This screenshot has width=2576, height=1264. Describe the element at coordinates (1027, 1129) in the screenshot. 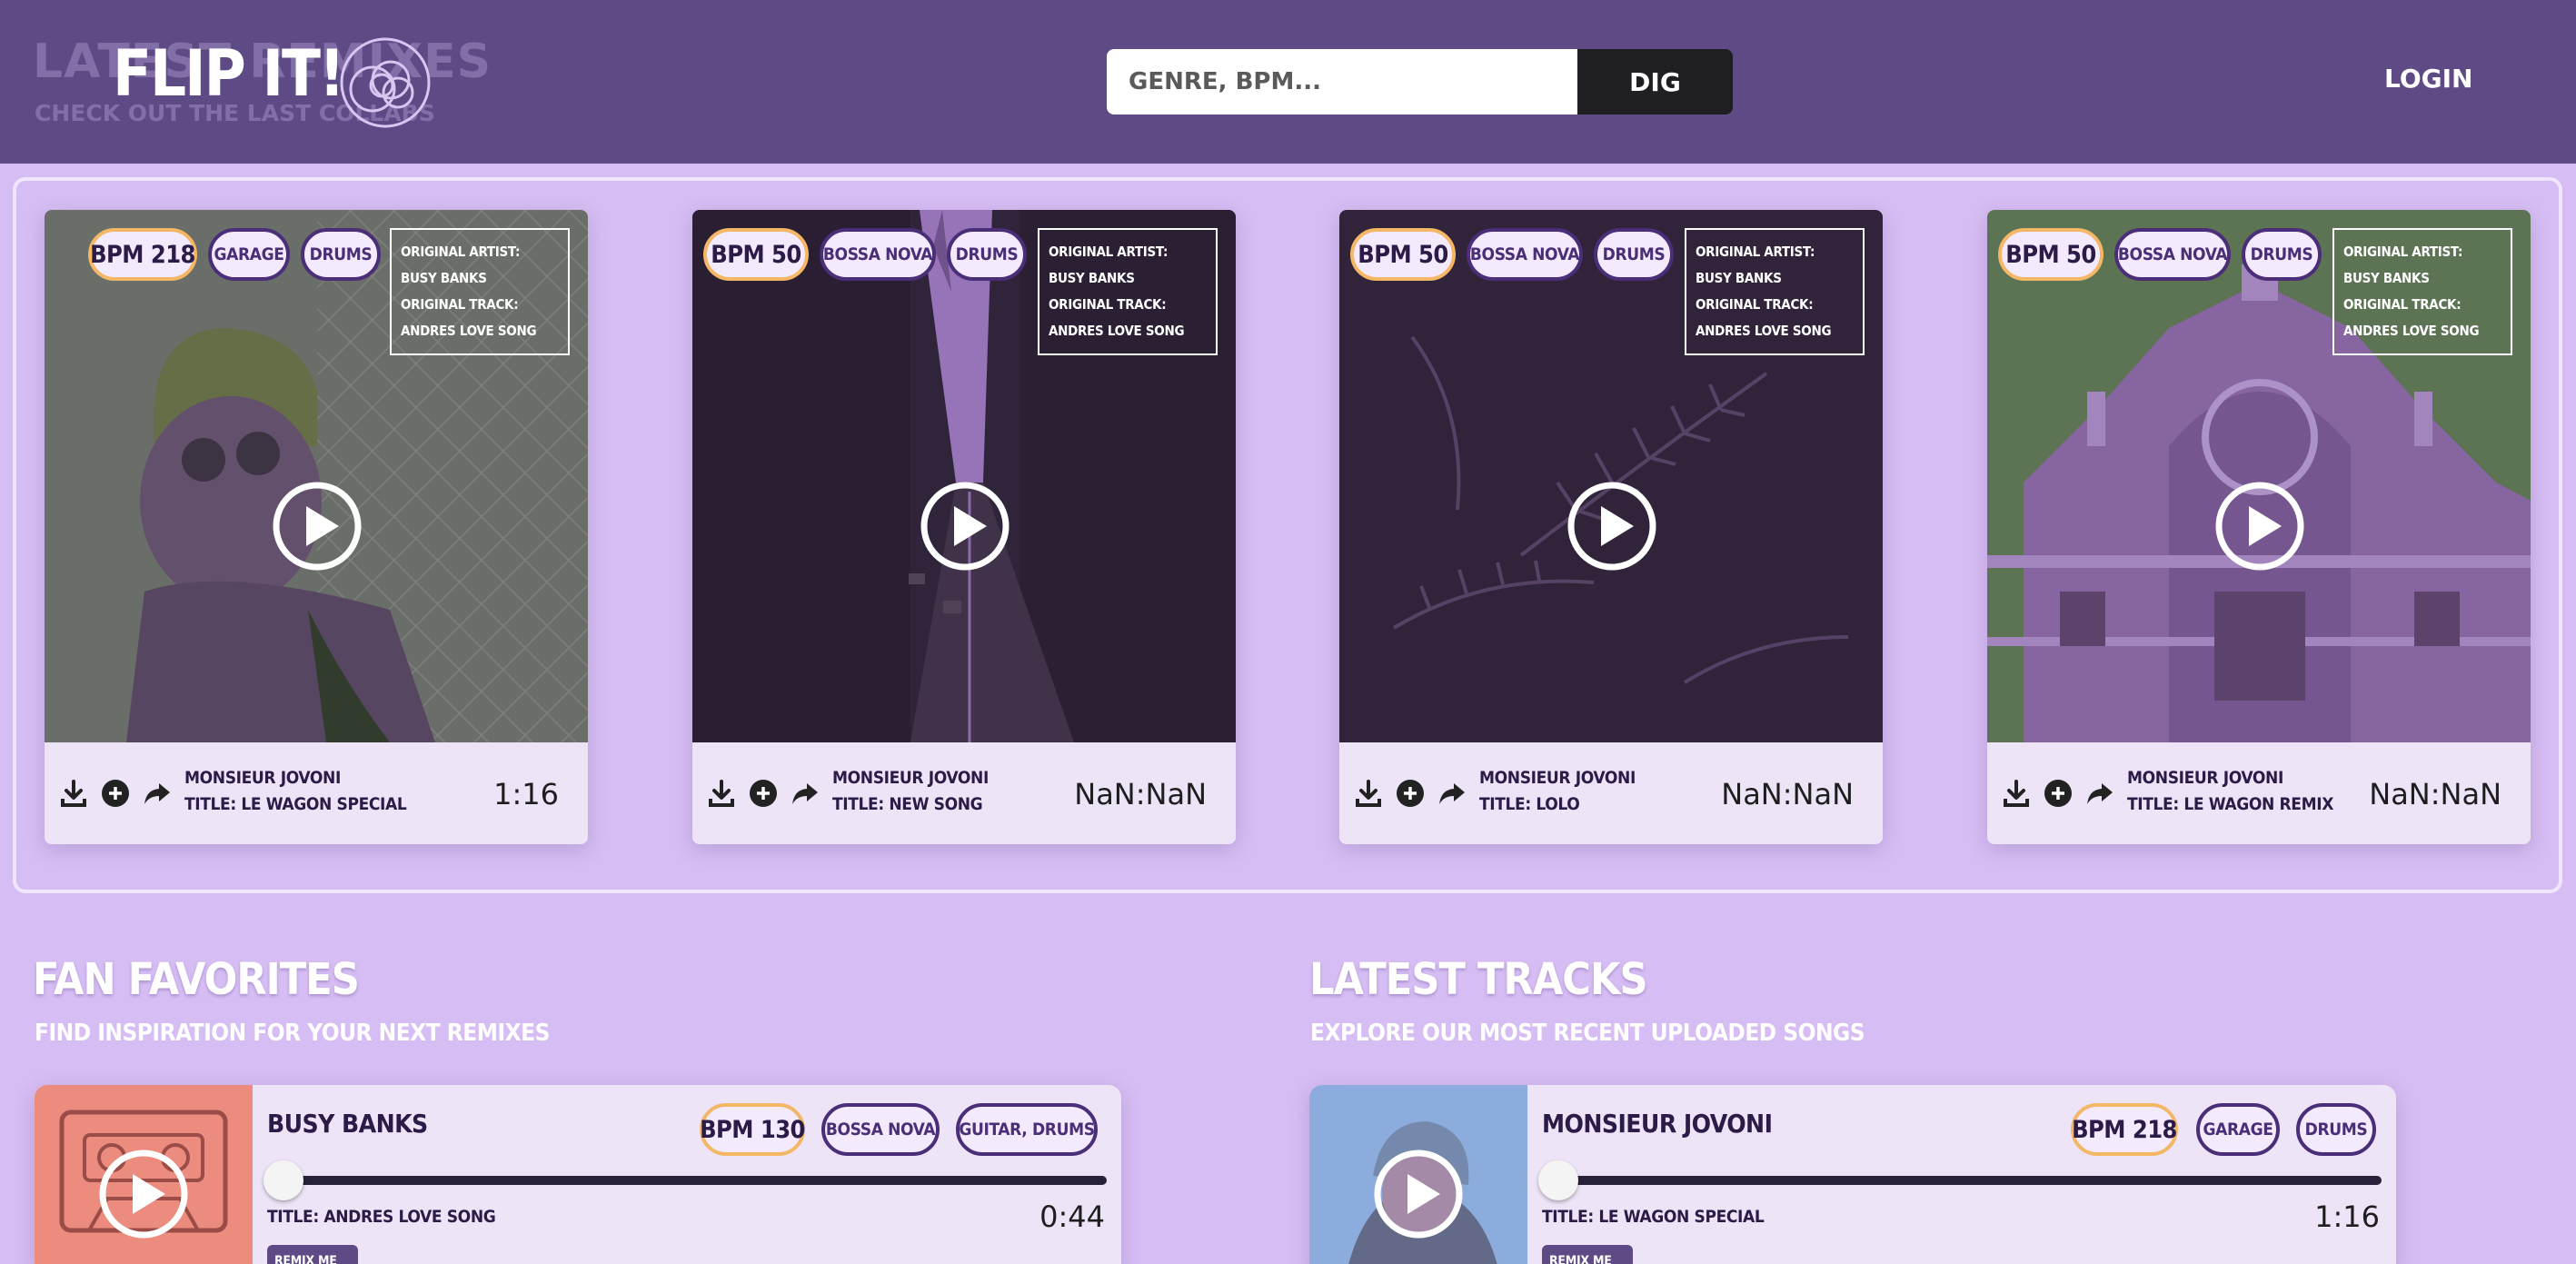

I see `genre-tag: GUITAR, DRUMS` at that location.